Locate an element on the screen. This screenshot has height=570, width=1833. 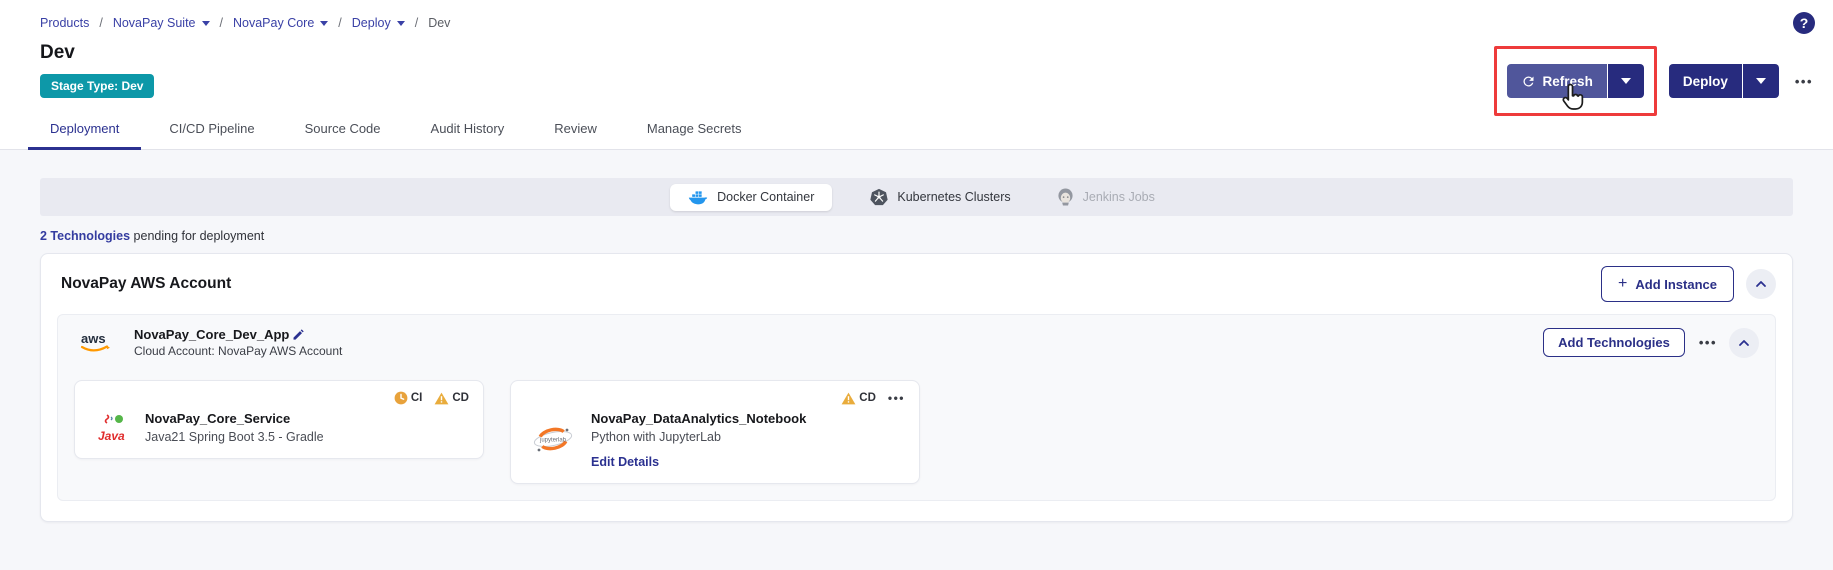
collapse-account-button is located at coordinates (1761, 284).